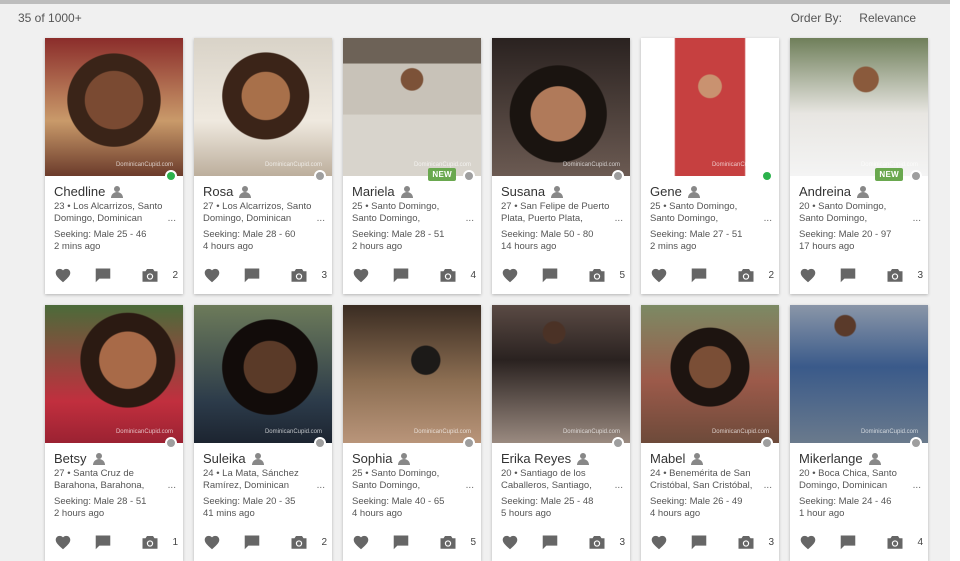 Image resolution: width=960 pixels, height=561 pixels. Describe the element at coordinates (860, 192) in the screenshot. I see `profile-name-row: Andreina` at that location.